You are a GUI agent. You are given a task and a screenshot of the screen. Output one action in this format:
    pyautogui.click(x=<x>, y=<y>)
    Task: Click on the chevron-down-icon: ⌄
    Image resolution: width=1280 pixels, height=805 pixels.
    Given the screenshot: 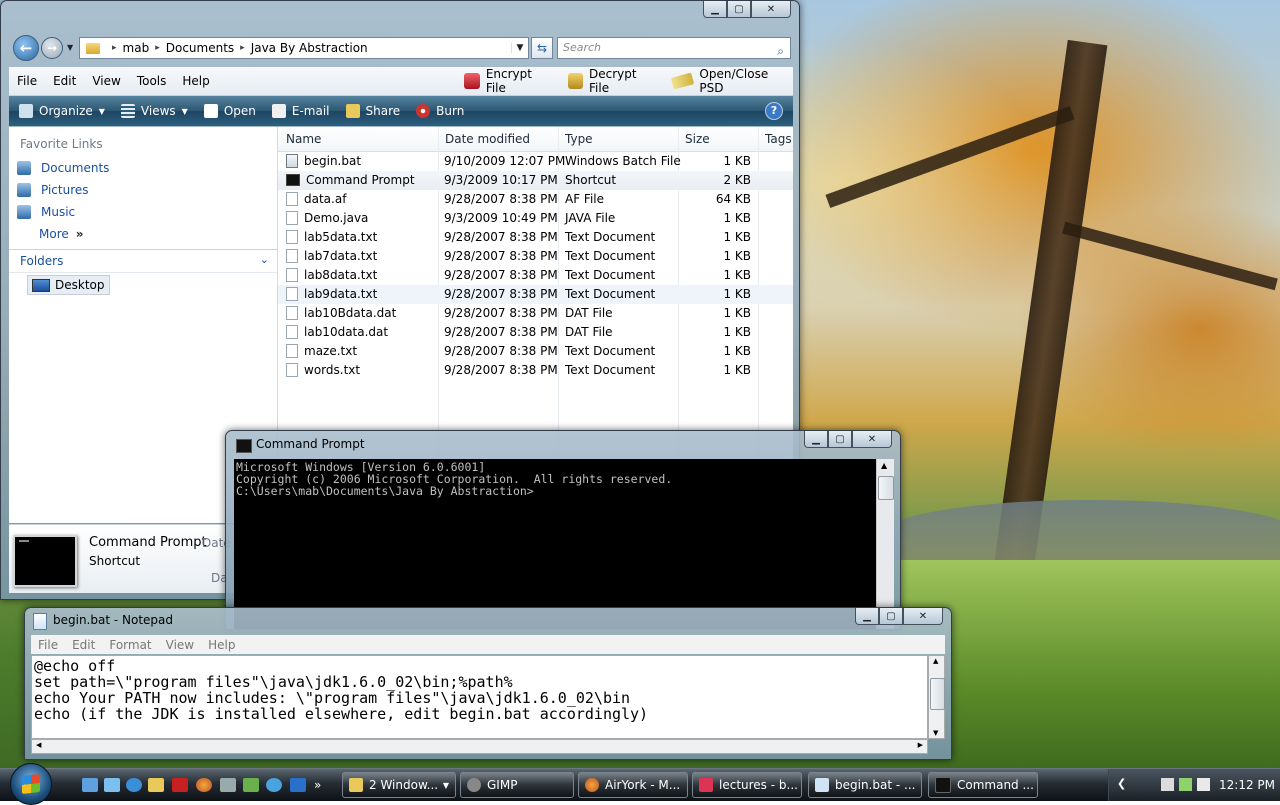 What is the action you would take?
    pyautogui.click(x=264, y=259)
    